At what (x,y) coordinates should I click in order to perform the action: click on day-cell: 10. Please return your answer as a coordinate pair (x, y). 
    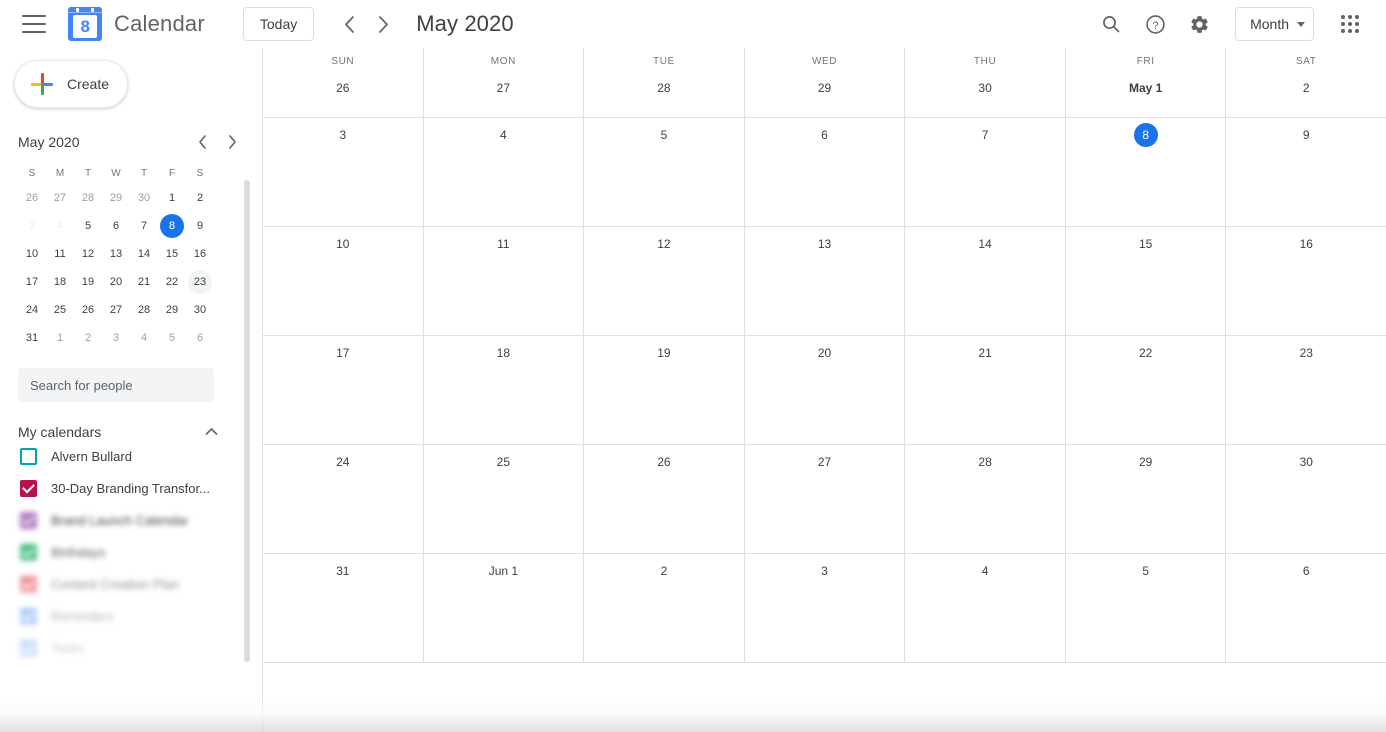
    Looking at the image, I should click on (343, 281).